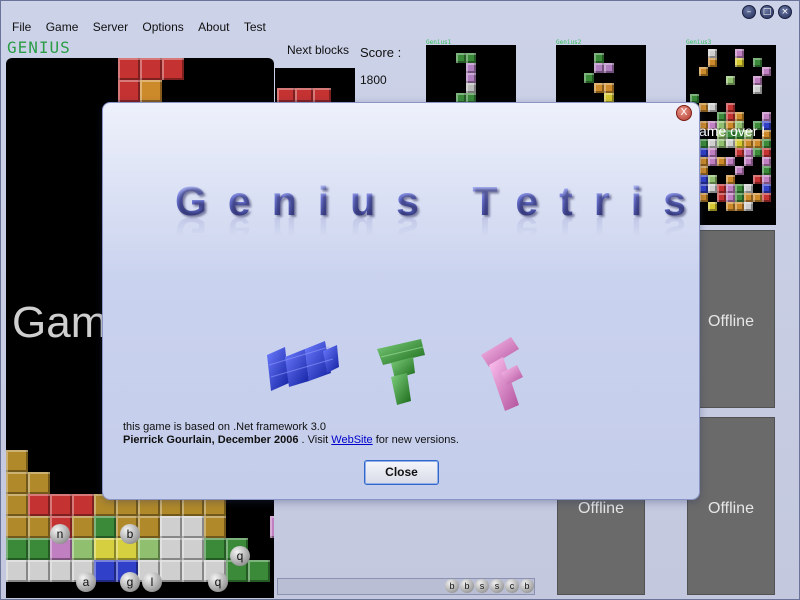 The image size is (800, 600). I want to click on opponent-3-status: ame over !, so click(732, 131).